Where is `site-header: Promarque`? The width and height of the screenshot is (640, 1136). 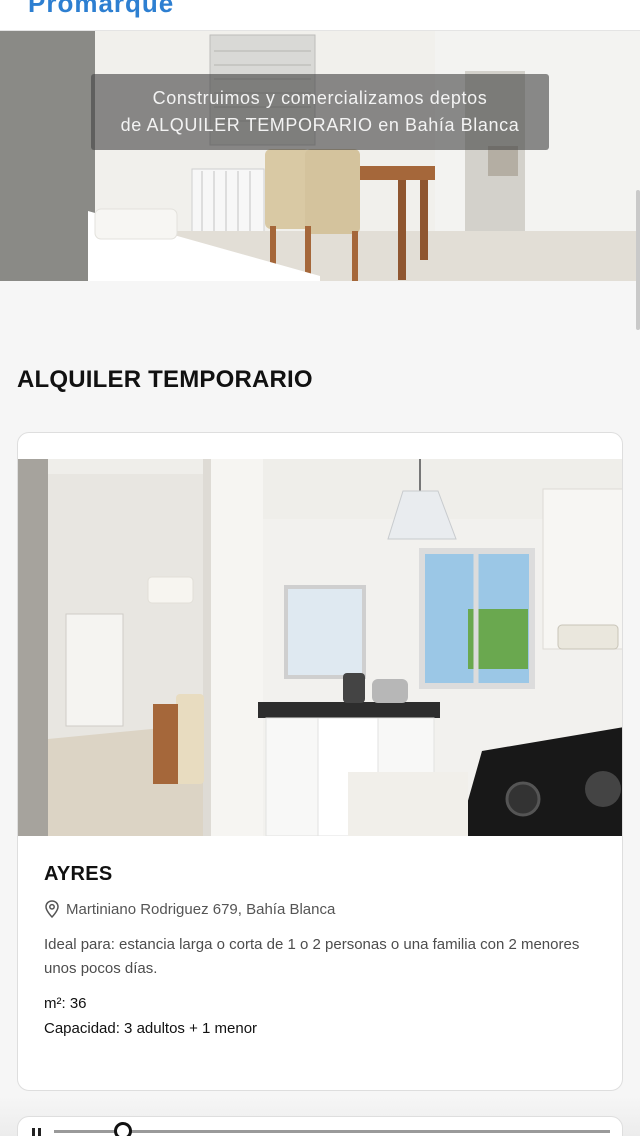
site-header: Promarque is located at coordinates (320, 15).